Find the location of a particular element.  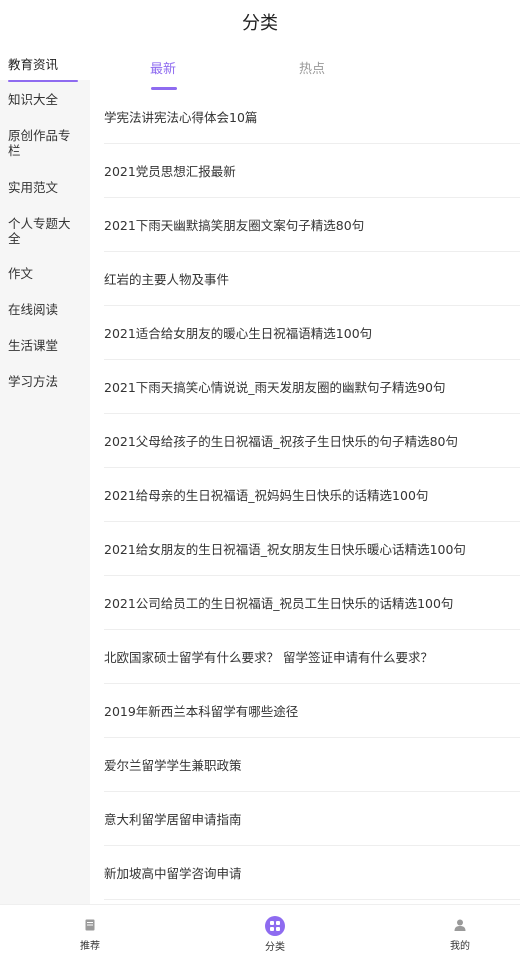

tab-latest: 最新 is located at coordinates (163, 67).